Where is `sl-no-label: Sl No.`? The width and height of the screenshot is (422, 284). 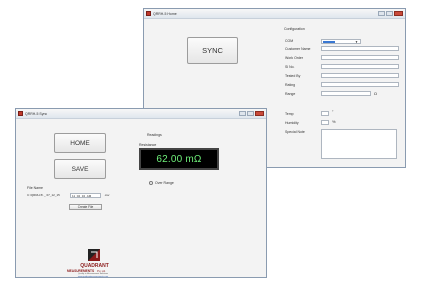
sl-no-label: Sl No. is located at coordinates (290, 67).